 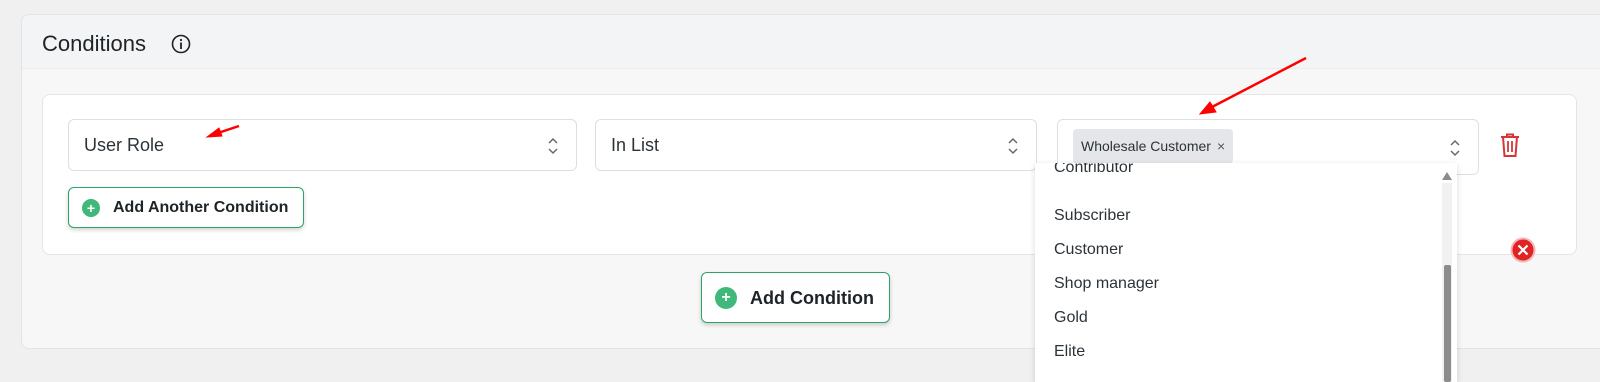 What do you see at coordinates (1221, 146) in the screenshot?
I see `tag-remove-icon: ×` at bounding box center [1221, 146].